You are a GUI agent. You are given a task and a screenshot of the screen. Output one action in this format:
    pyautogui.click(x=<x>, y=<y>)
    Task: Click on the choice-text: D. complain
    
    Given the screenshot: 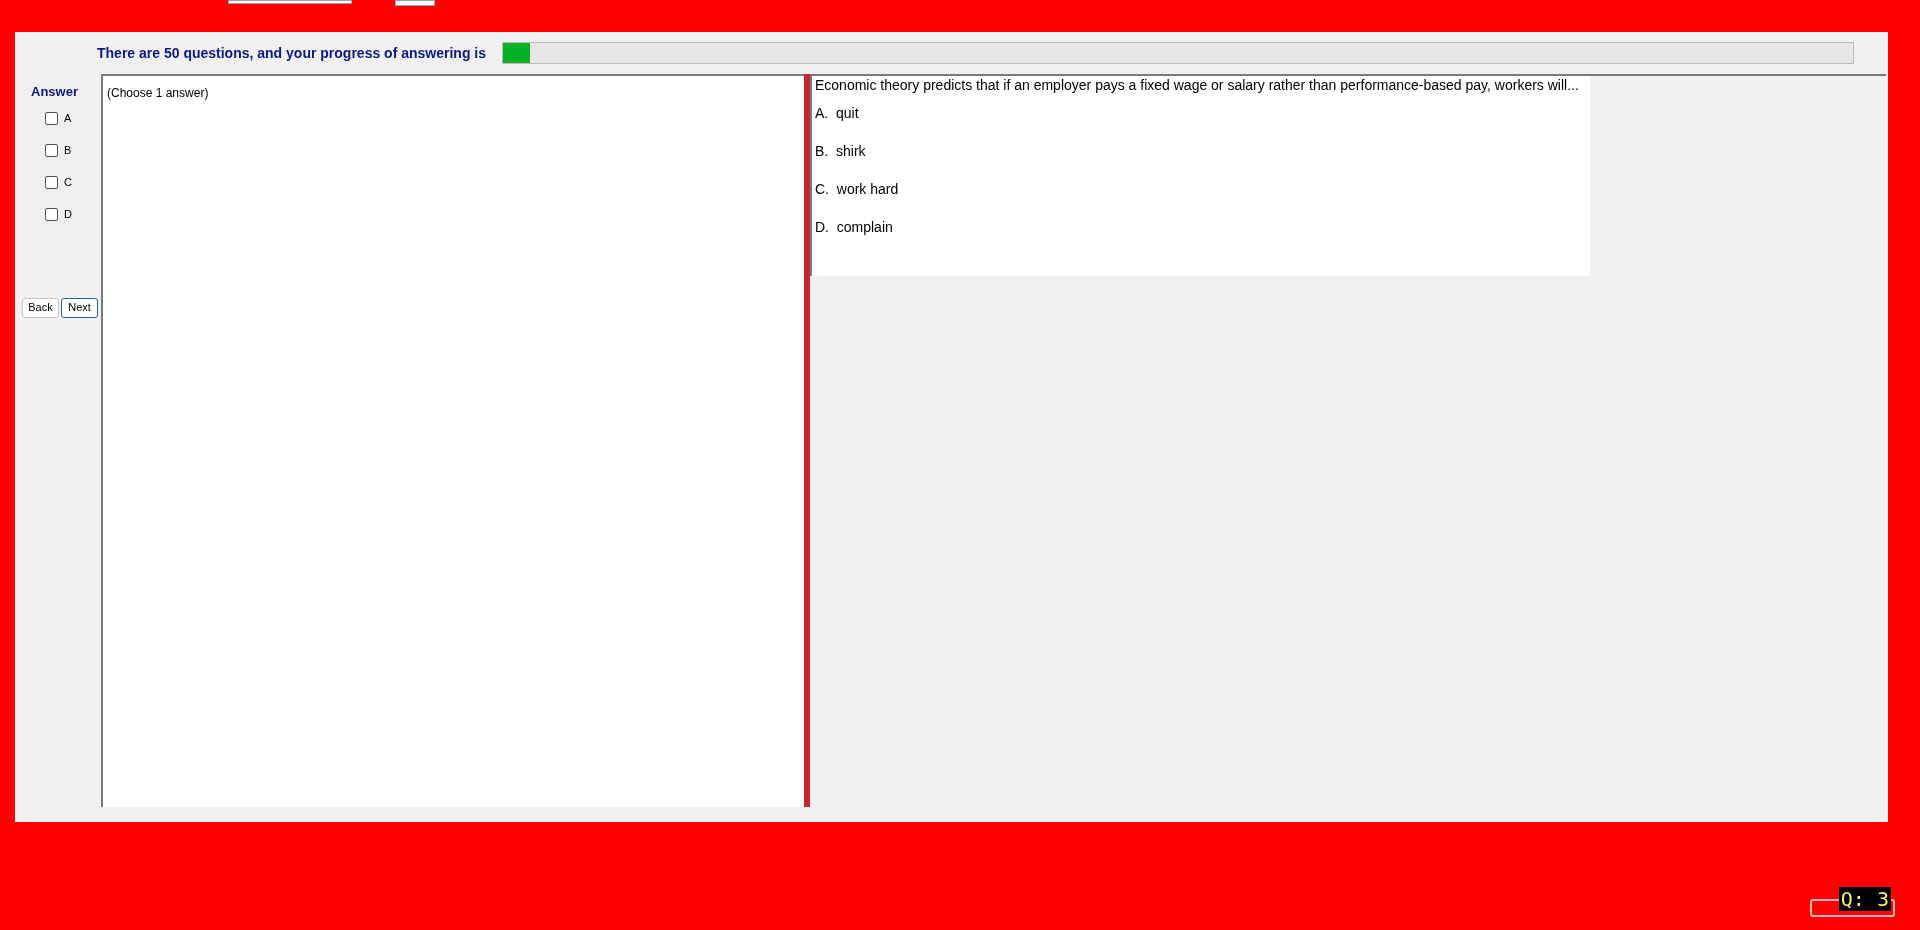 What is the action you would take?
    pyautogui.click(x=854, y=227)
    